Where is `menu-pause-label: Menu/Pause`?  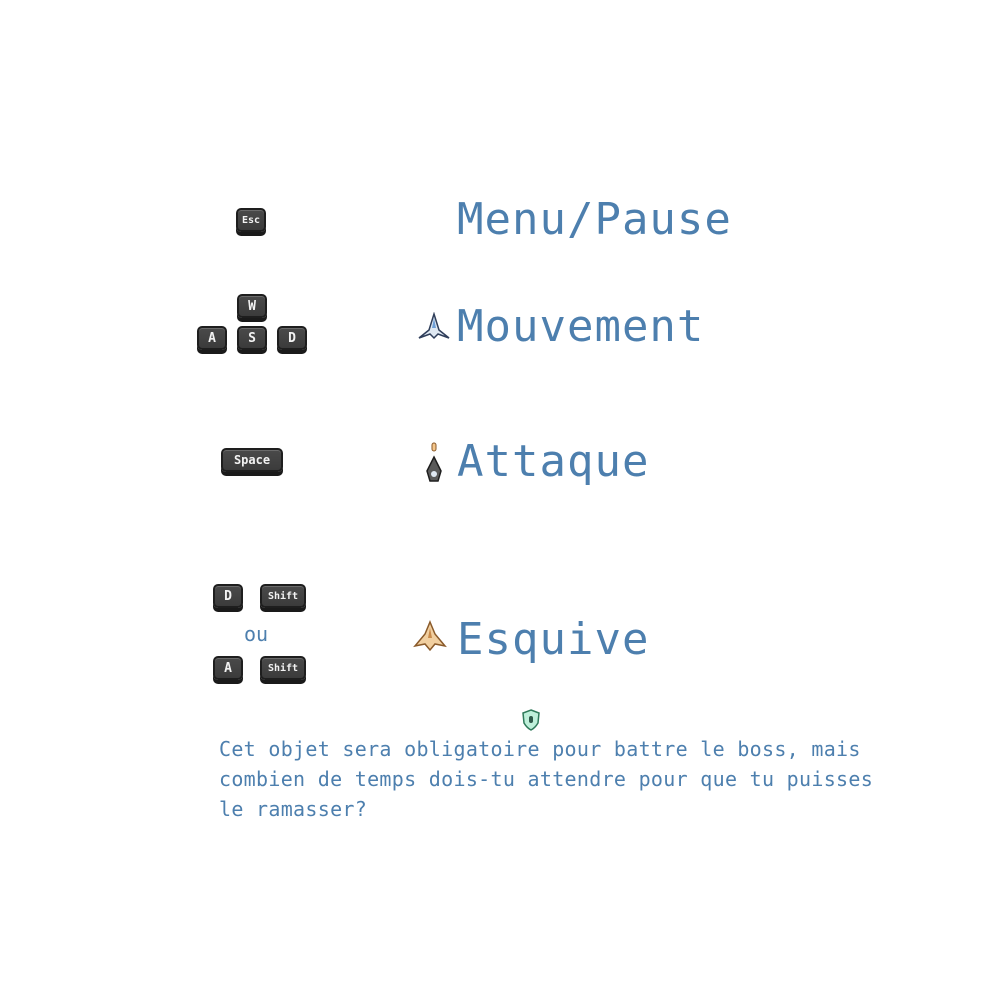 menu-pause-label: Menu/Pause is located at coordinates (594, 219).